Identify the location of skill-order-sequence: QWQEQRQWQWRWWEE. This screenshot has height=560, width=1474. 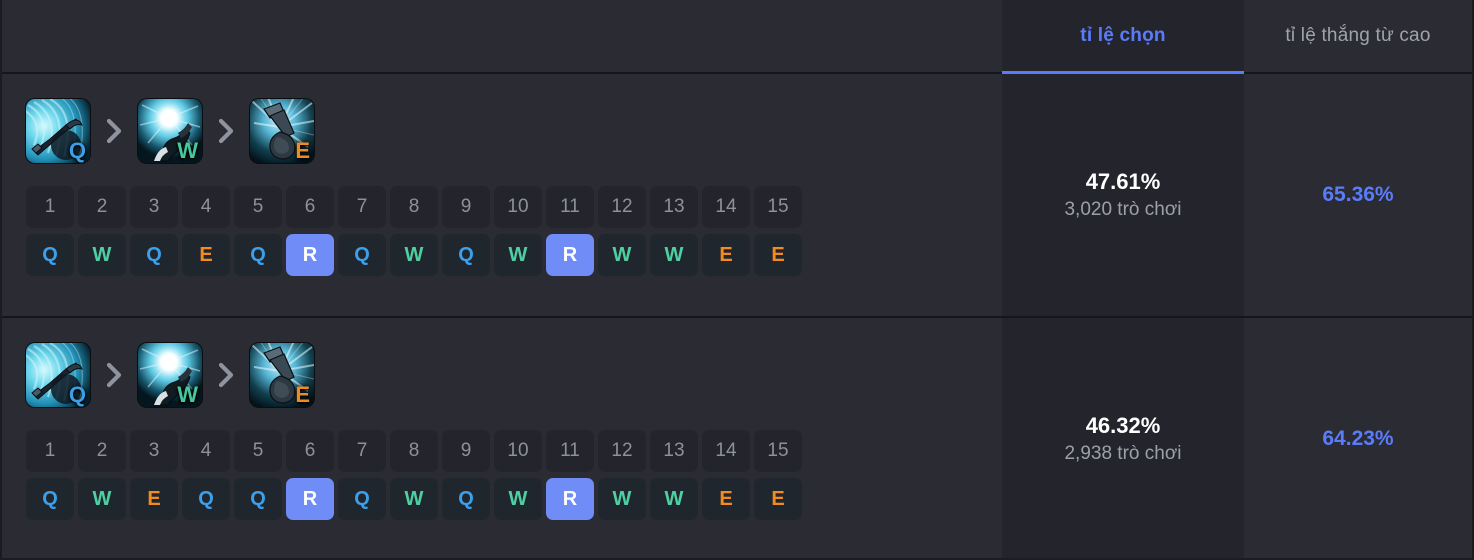
(419, 255).